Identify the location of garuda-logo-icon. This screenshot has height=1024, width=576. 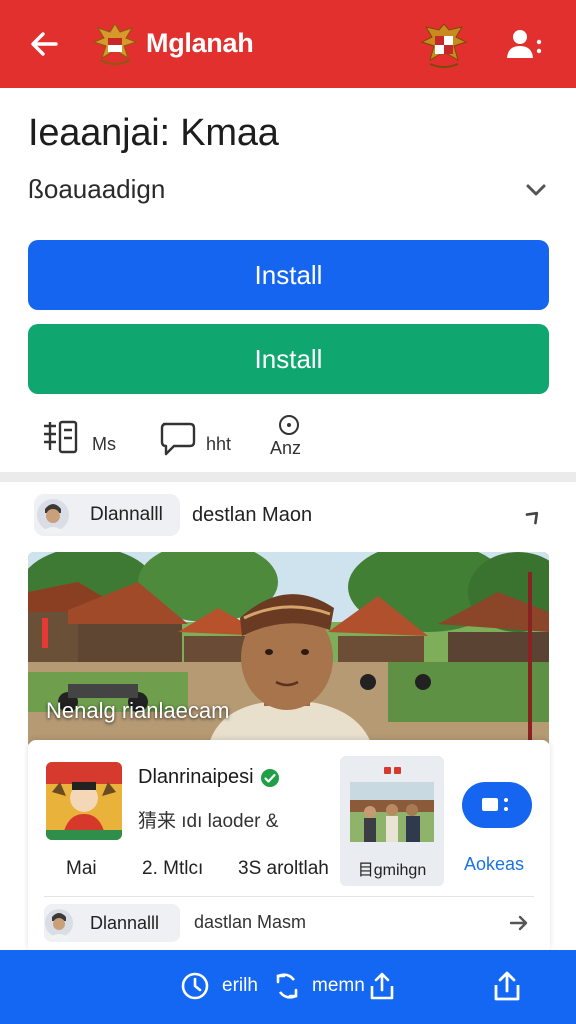
(115, 44).